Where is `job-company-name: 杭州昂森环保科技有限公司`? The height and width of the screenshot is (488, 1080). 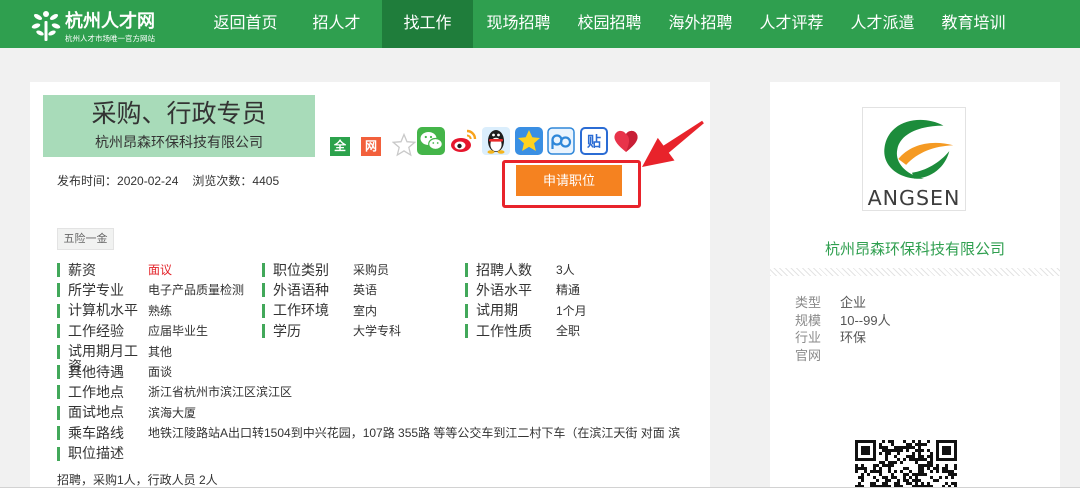
job-company-name: 杭州昂森环保科技有限公司 is located at coordinates (179, 142).